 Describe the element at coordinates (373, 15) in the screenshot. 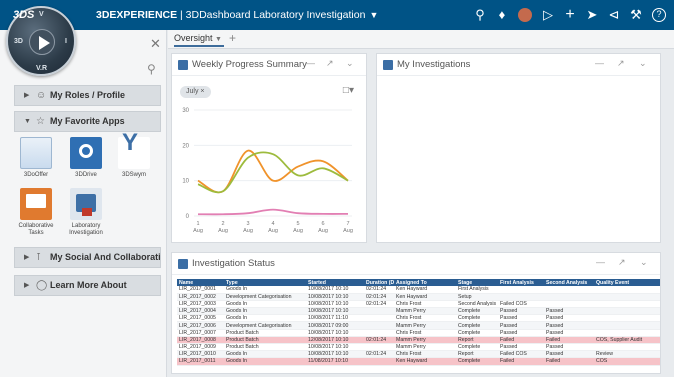

I see `chevron-down-icon: ▼` at that location.